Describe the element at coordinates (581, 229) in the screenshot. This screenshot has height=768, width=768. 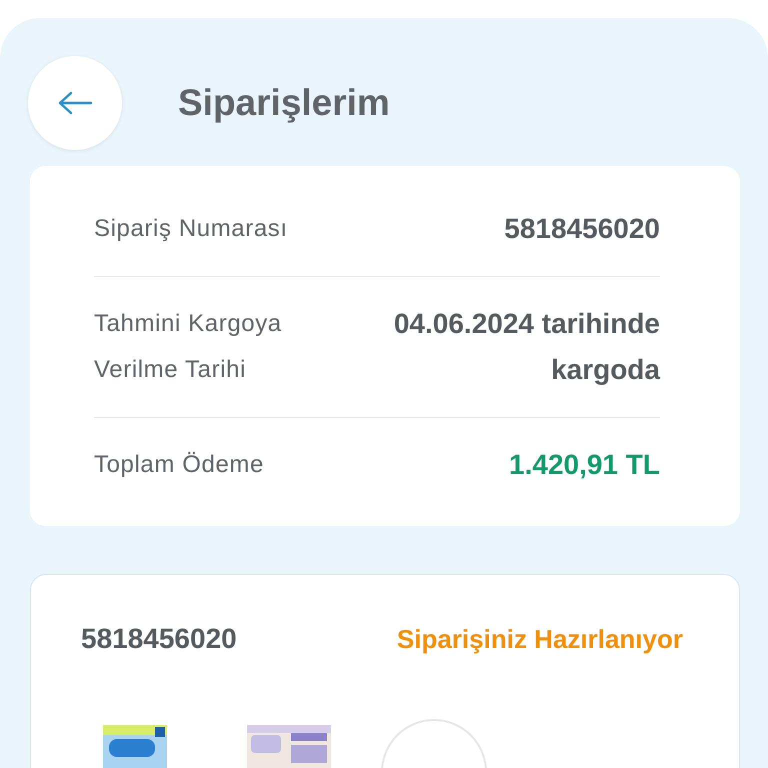
I see `summary-value: 5818456020` at that location.